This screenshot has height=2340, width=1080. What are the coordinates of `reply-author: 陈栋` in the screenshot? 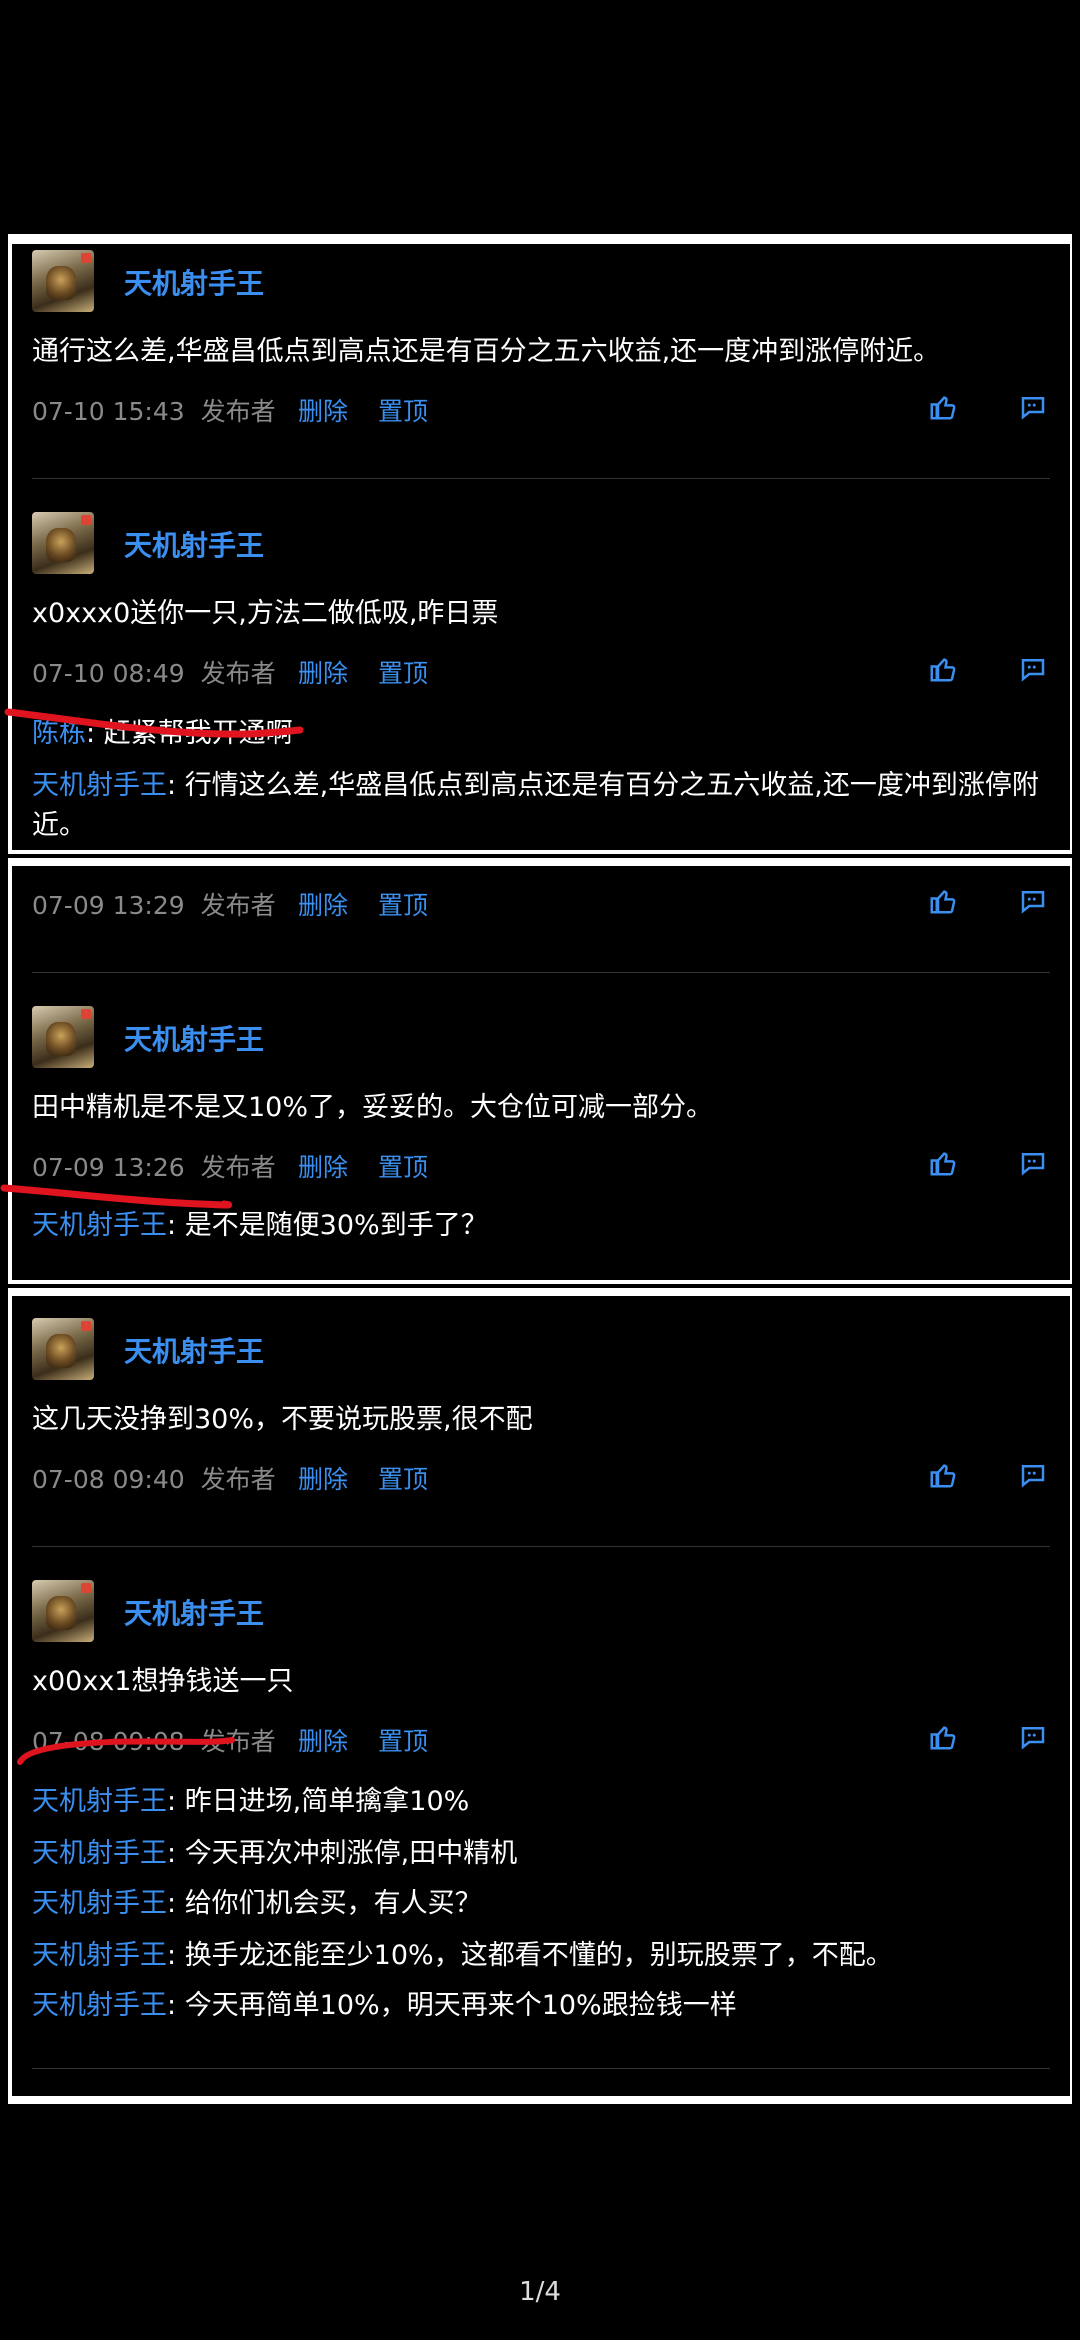 It's located at (59, 733).